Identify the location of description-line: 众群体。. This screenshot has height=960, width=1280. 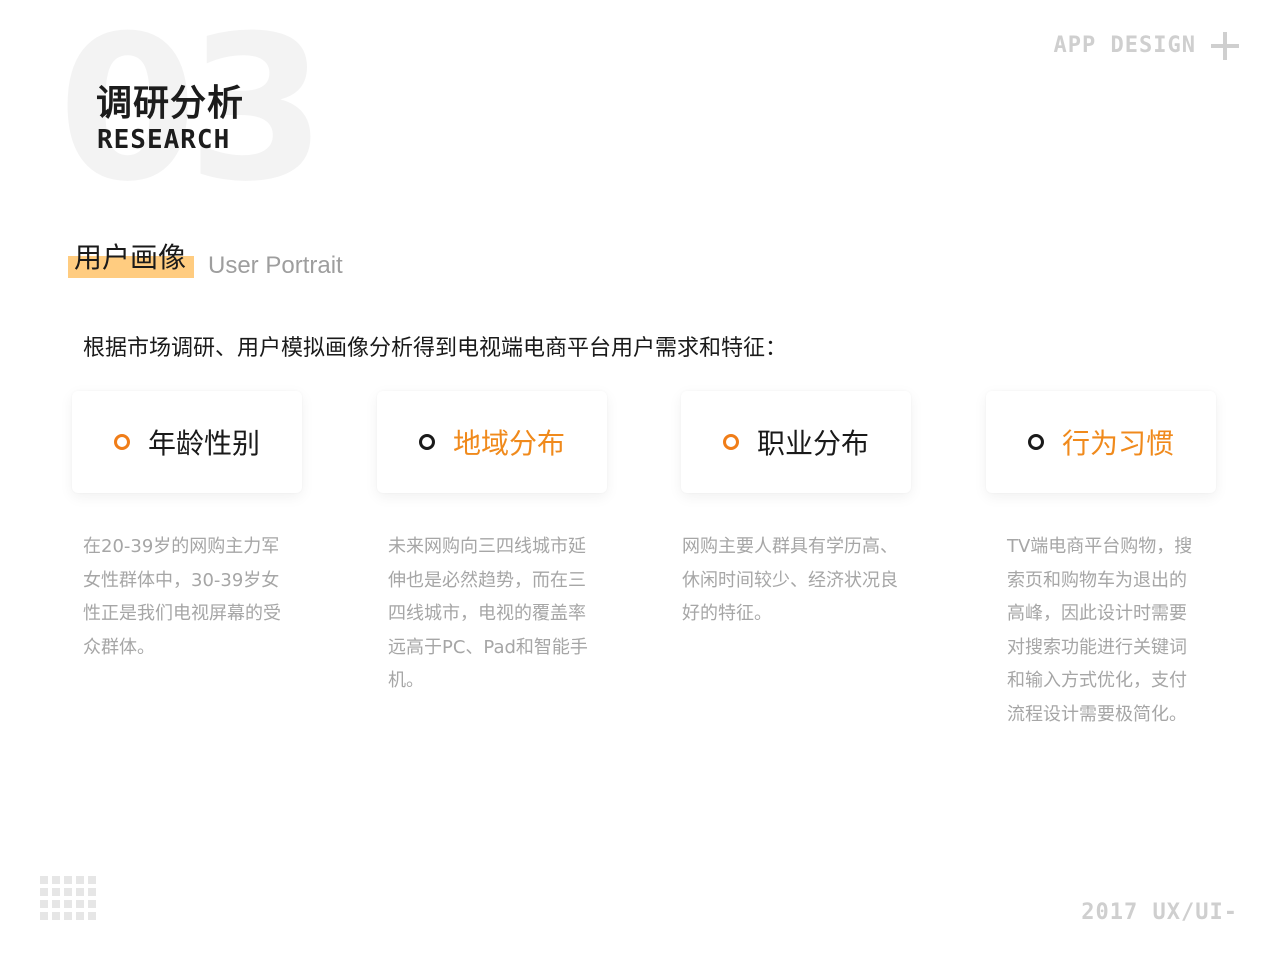
(119, 647).